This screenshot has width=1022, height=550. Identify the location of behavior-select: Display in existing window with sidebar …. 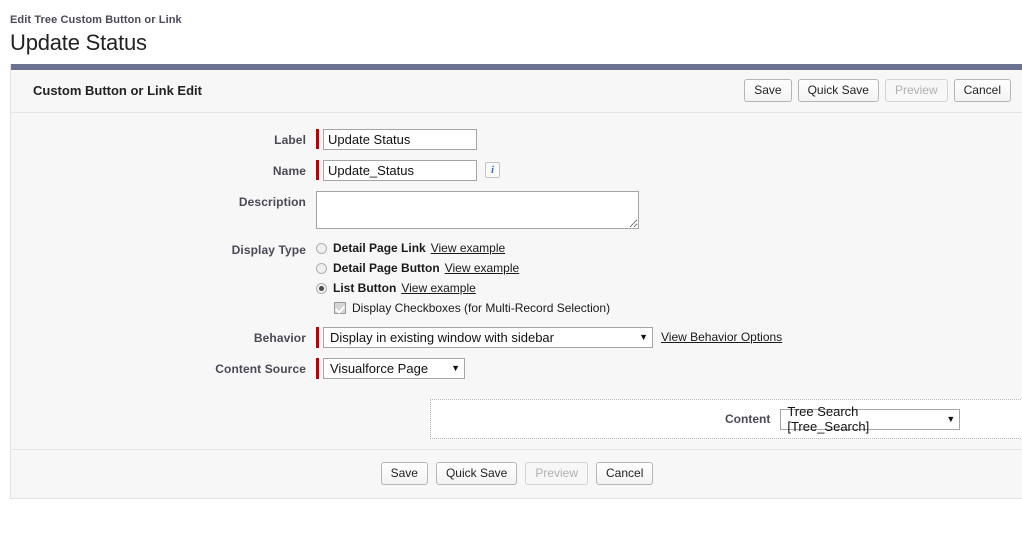
(488, 337).